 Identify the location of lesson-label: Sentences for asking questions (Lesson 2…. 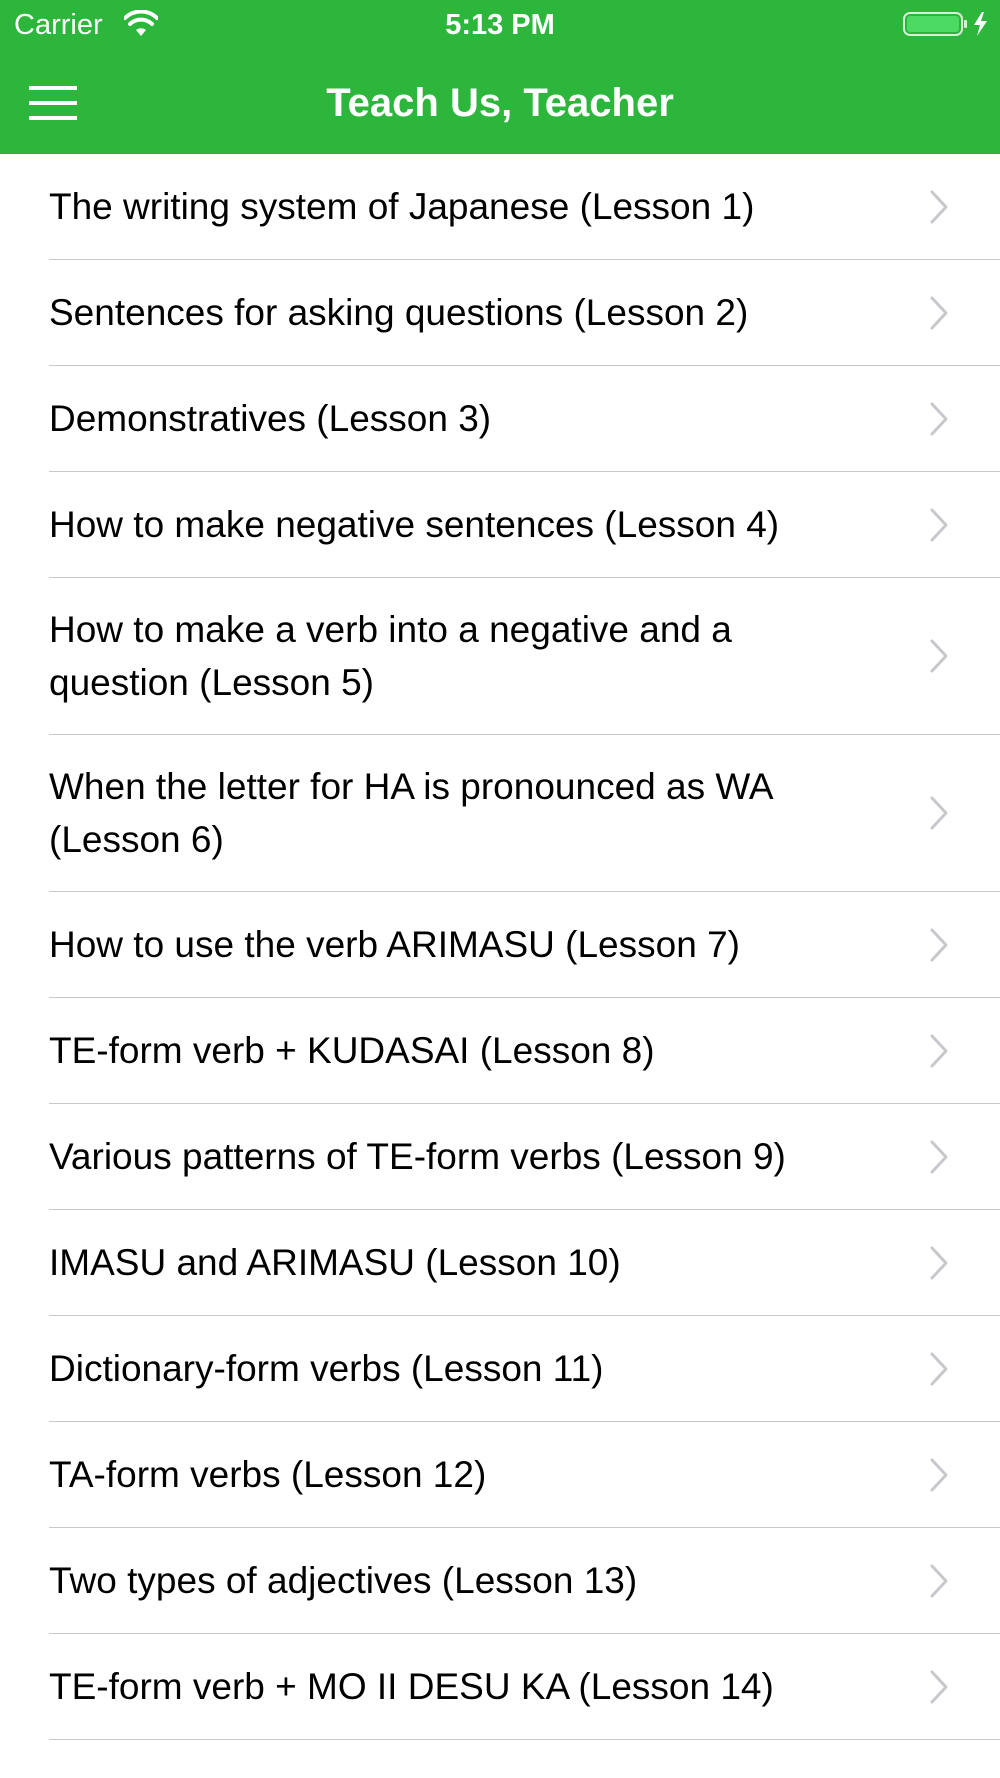
(399, 312).